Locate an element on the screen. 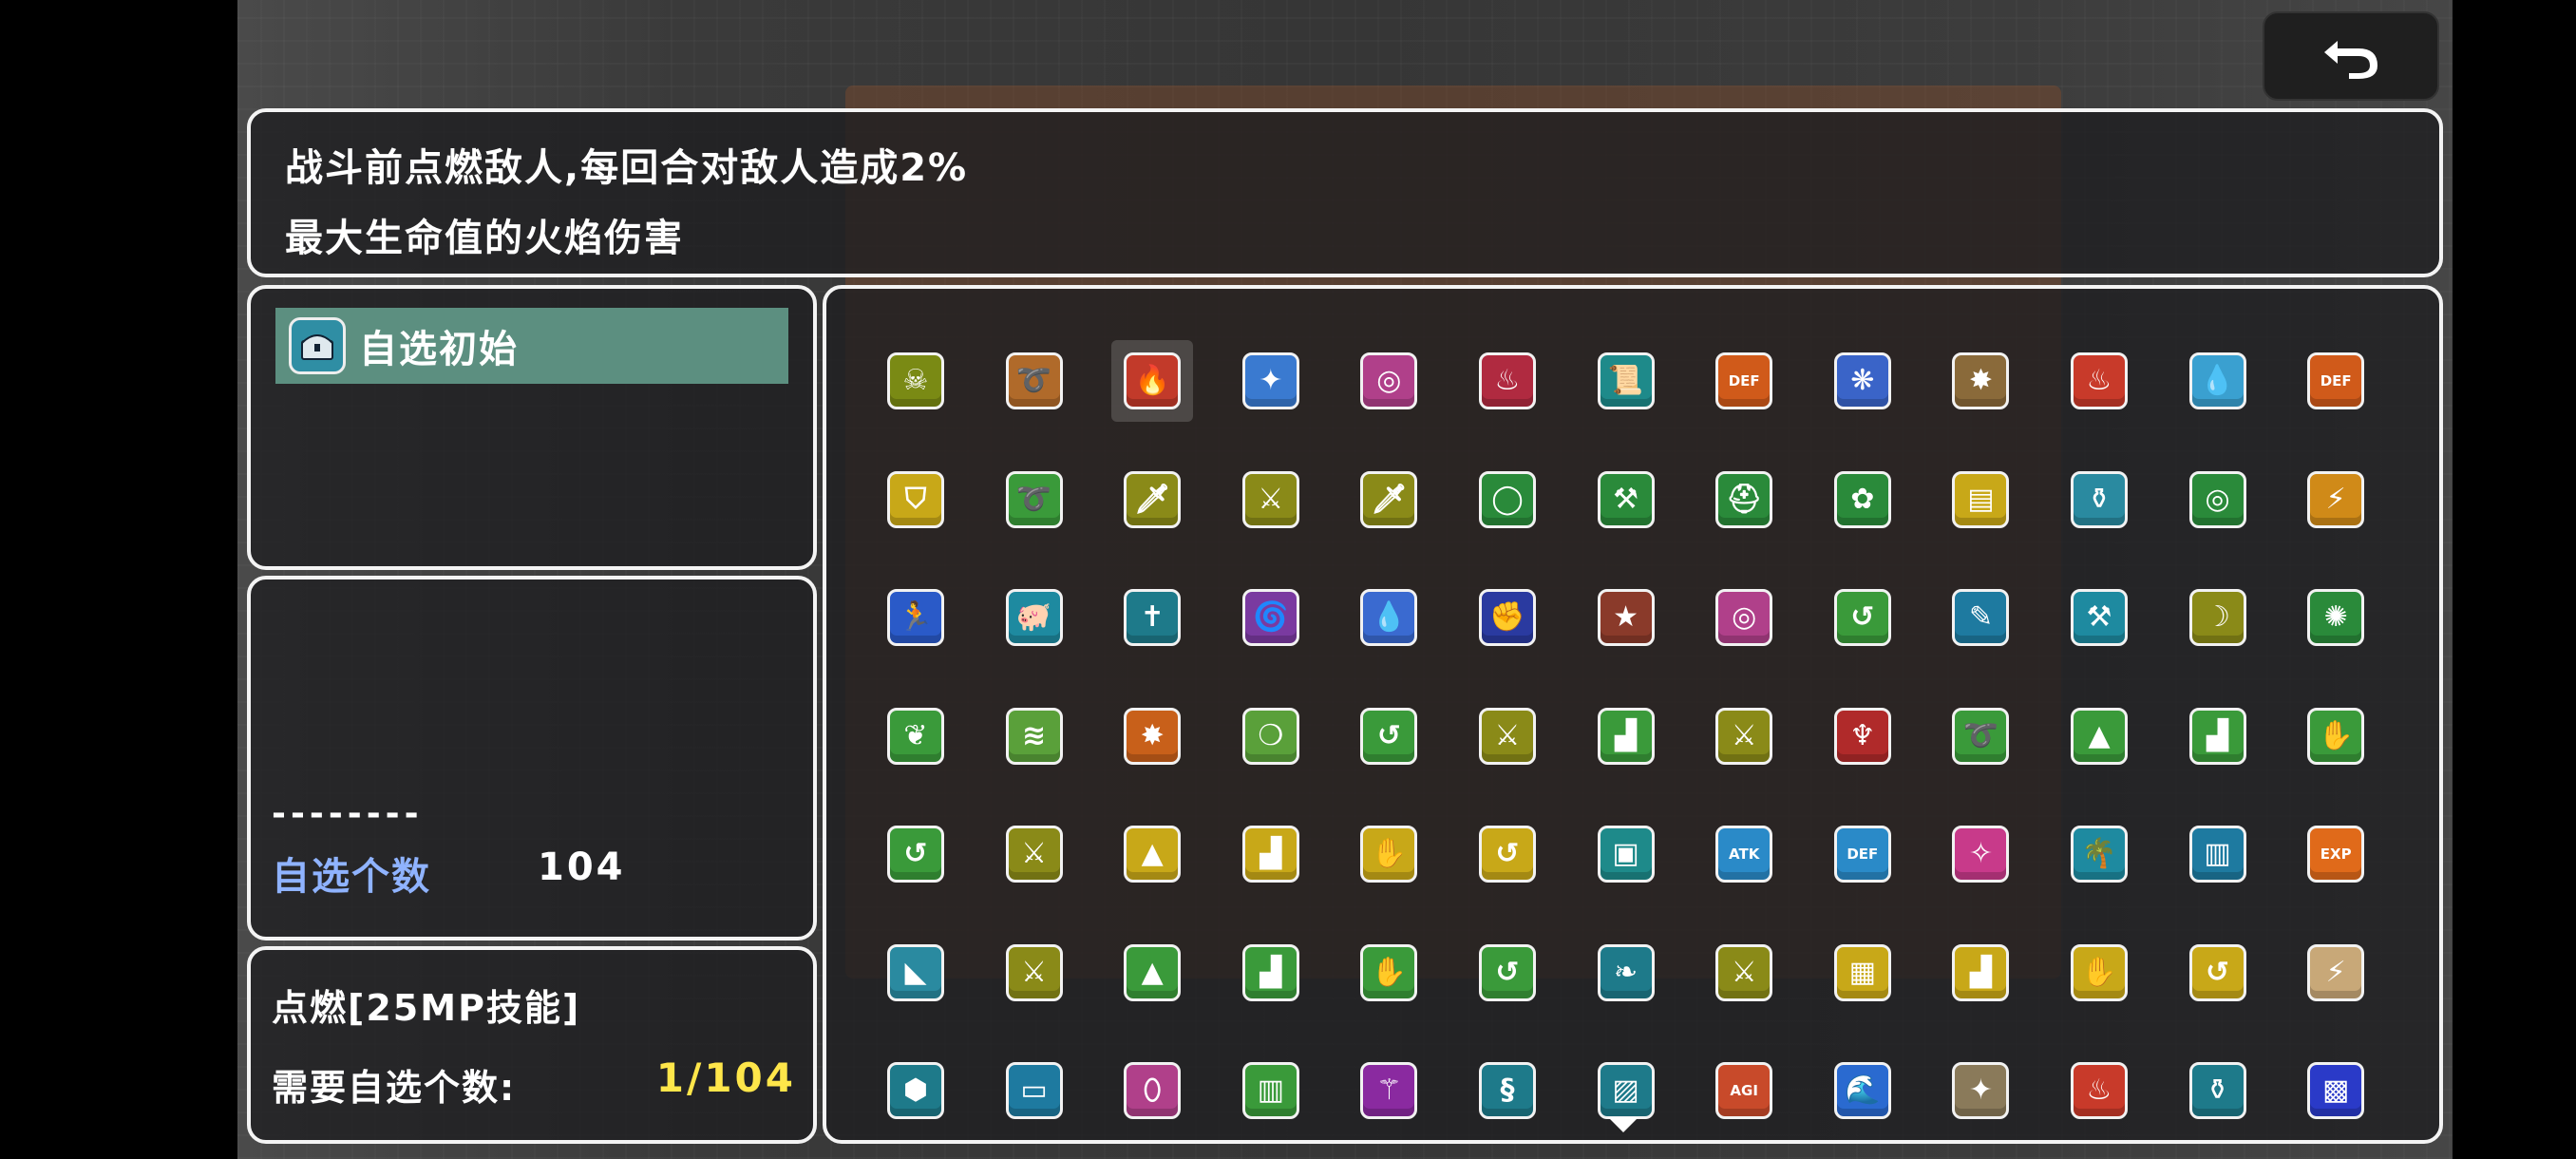  explosion-icon: ✸ is located at coordinates (1153, 736).